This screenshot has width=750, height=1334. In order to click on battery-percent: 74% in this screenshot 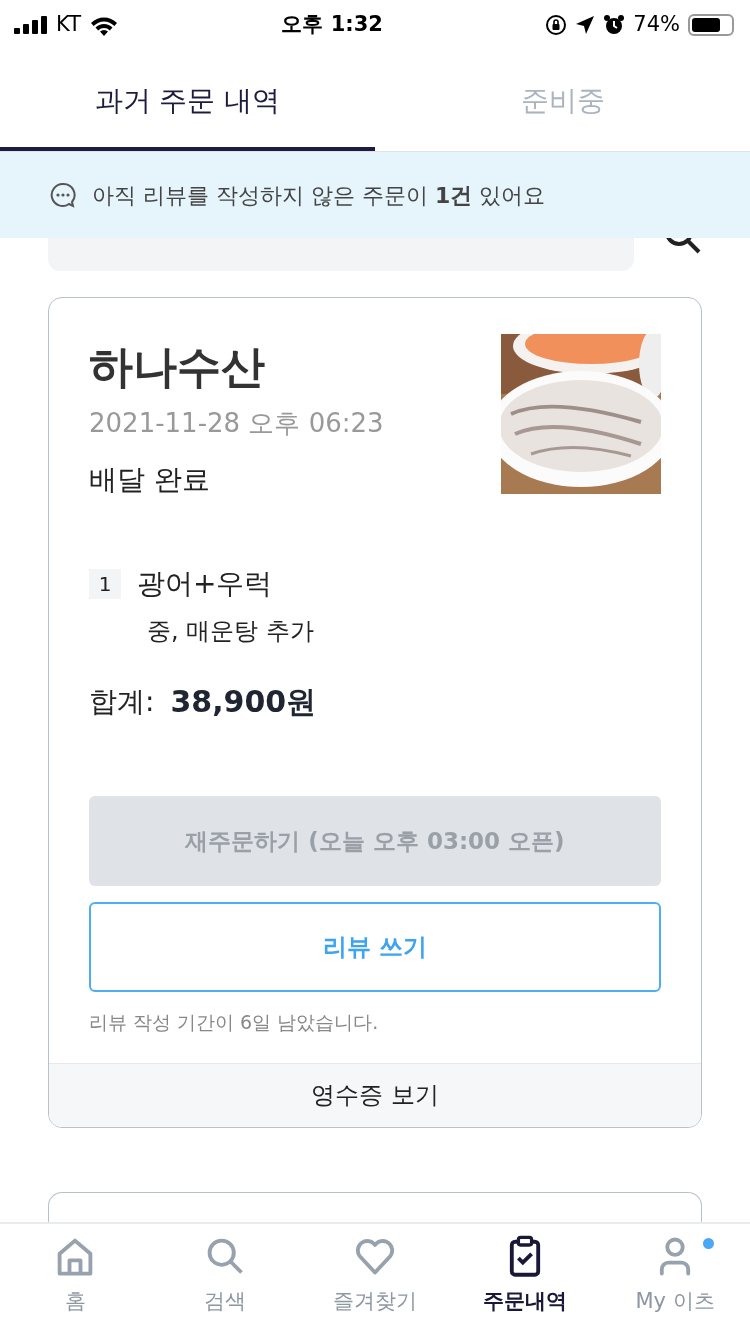, I will do `click(656, 25)`.